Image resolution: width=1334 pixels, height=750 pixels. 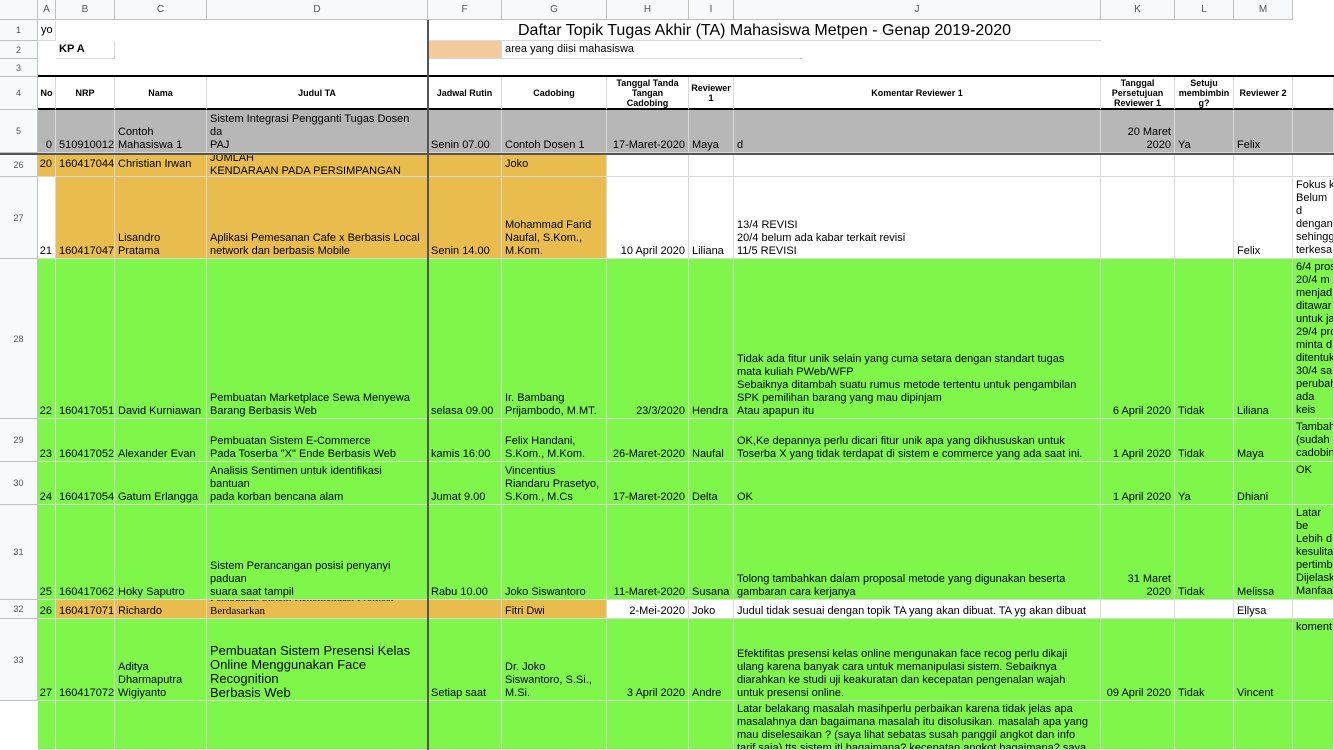 What do you see at coordinates (1263, 339) in the screenshot?
I see `row-22-rev2: Liliana` at bounding box center [1263, 339].